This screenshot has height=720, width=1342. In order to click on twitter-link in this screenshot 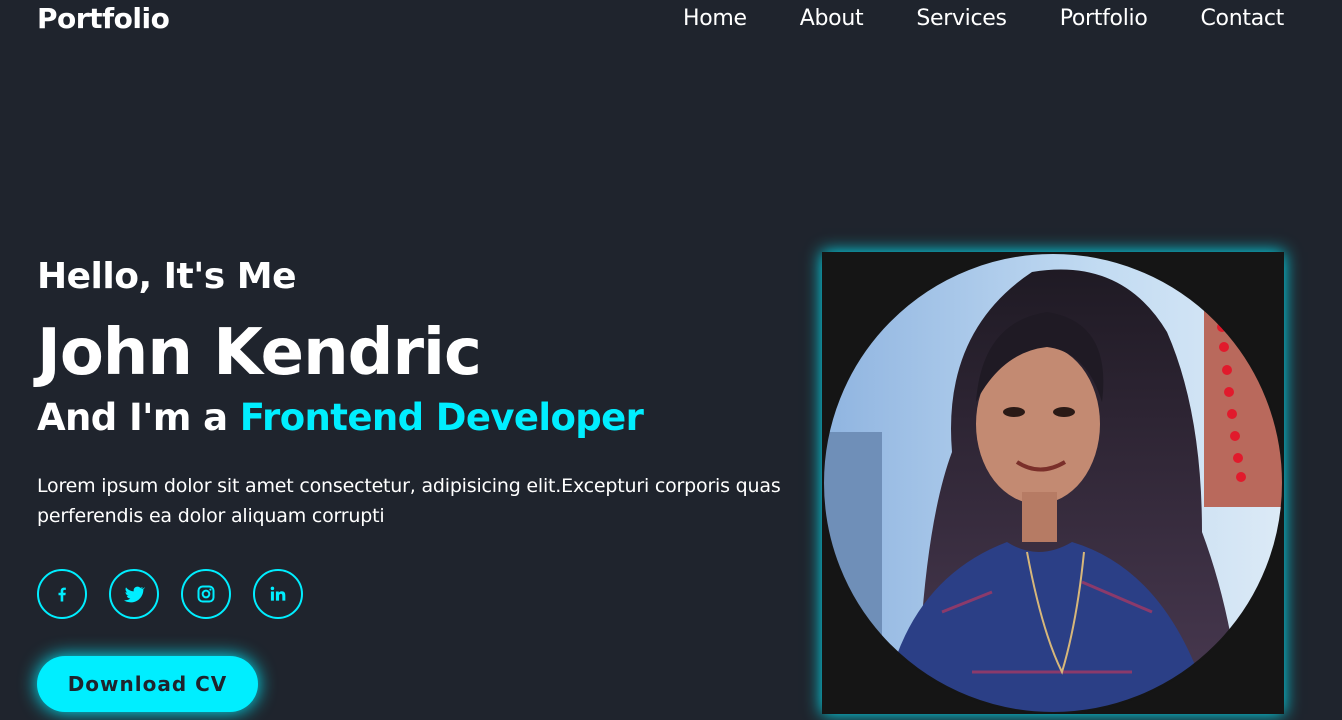, I will do `click(134, 594)`.